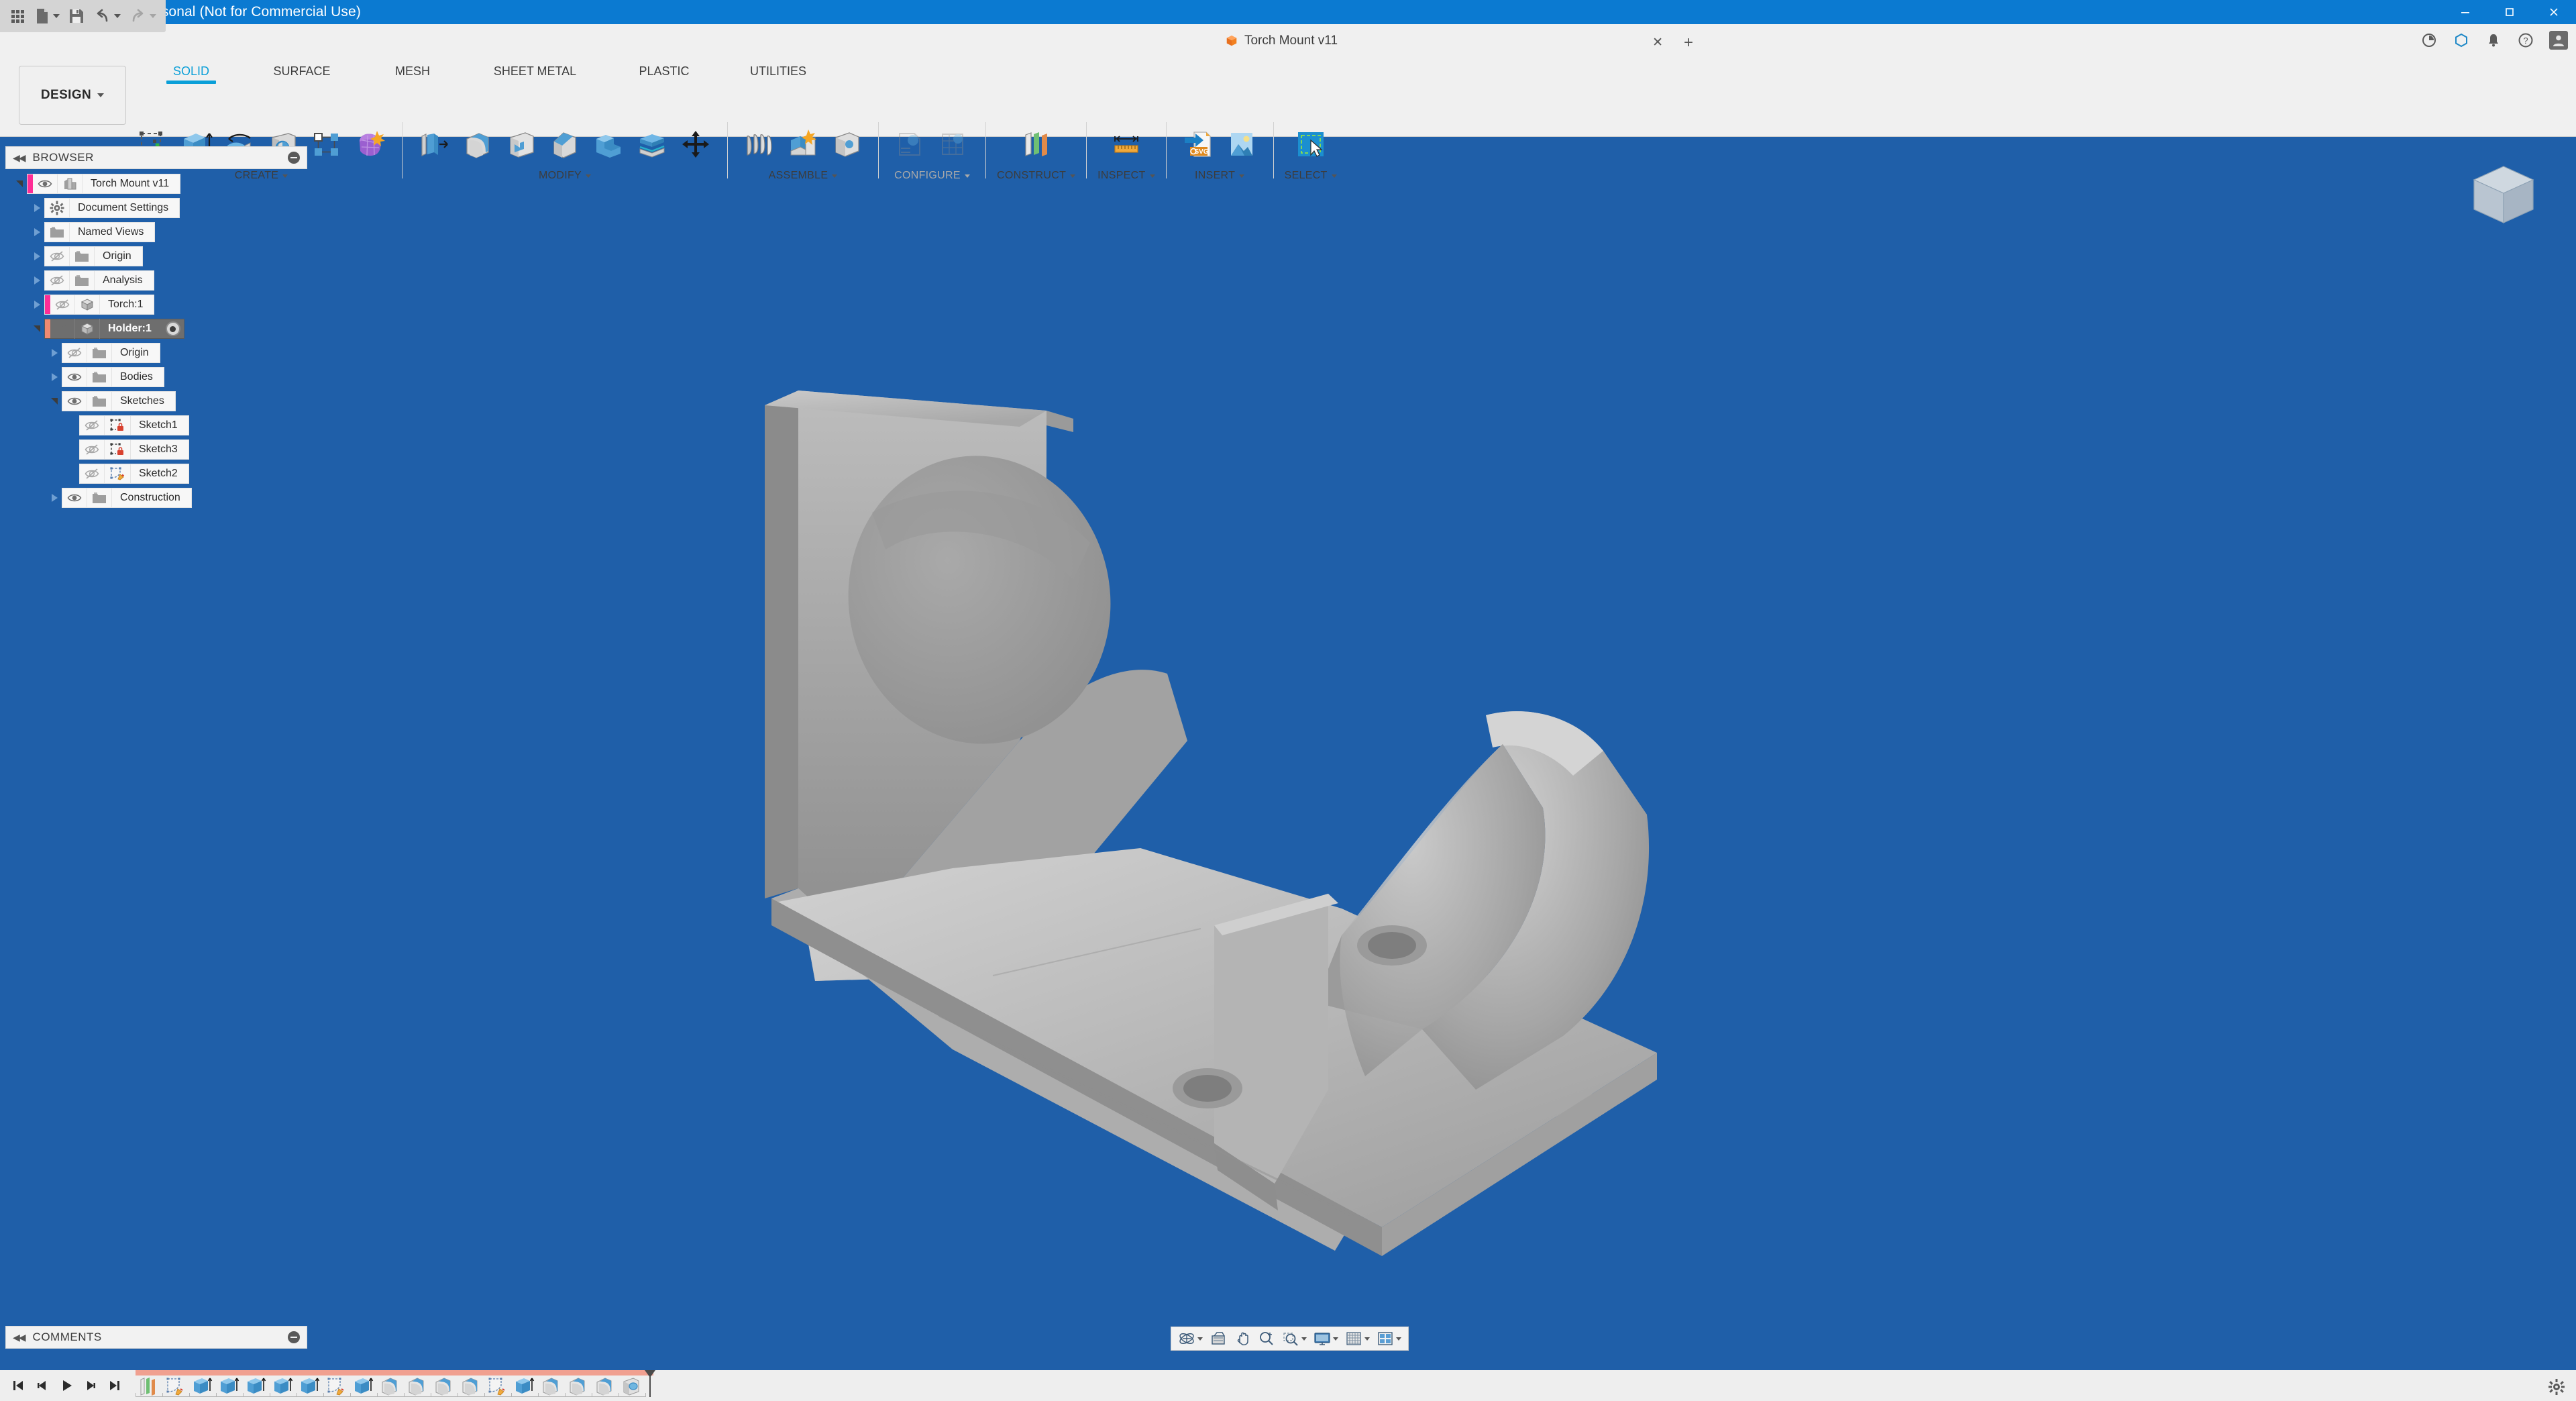 The image size is (2576, 1401). What do you see at coordinates (66, 1385) in the screenshot?
I see `play-button` at bounding box center [66, 1385].